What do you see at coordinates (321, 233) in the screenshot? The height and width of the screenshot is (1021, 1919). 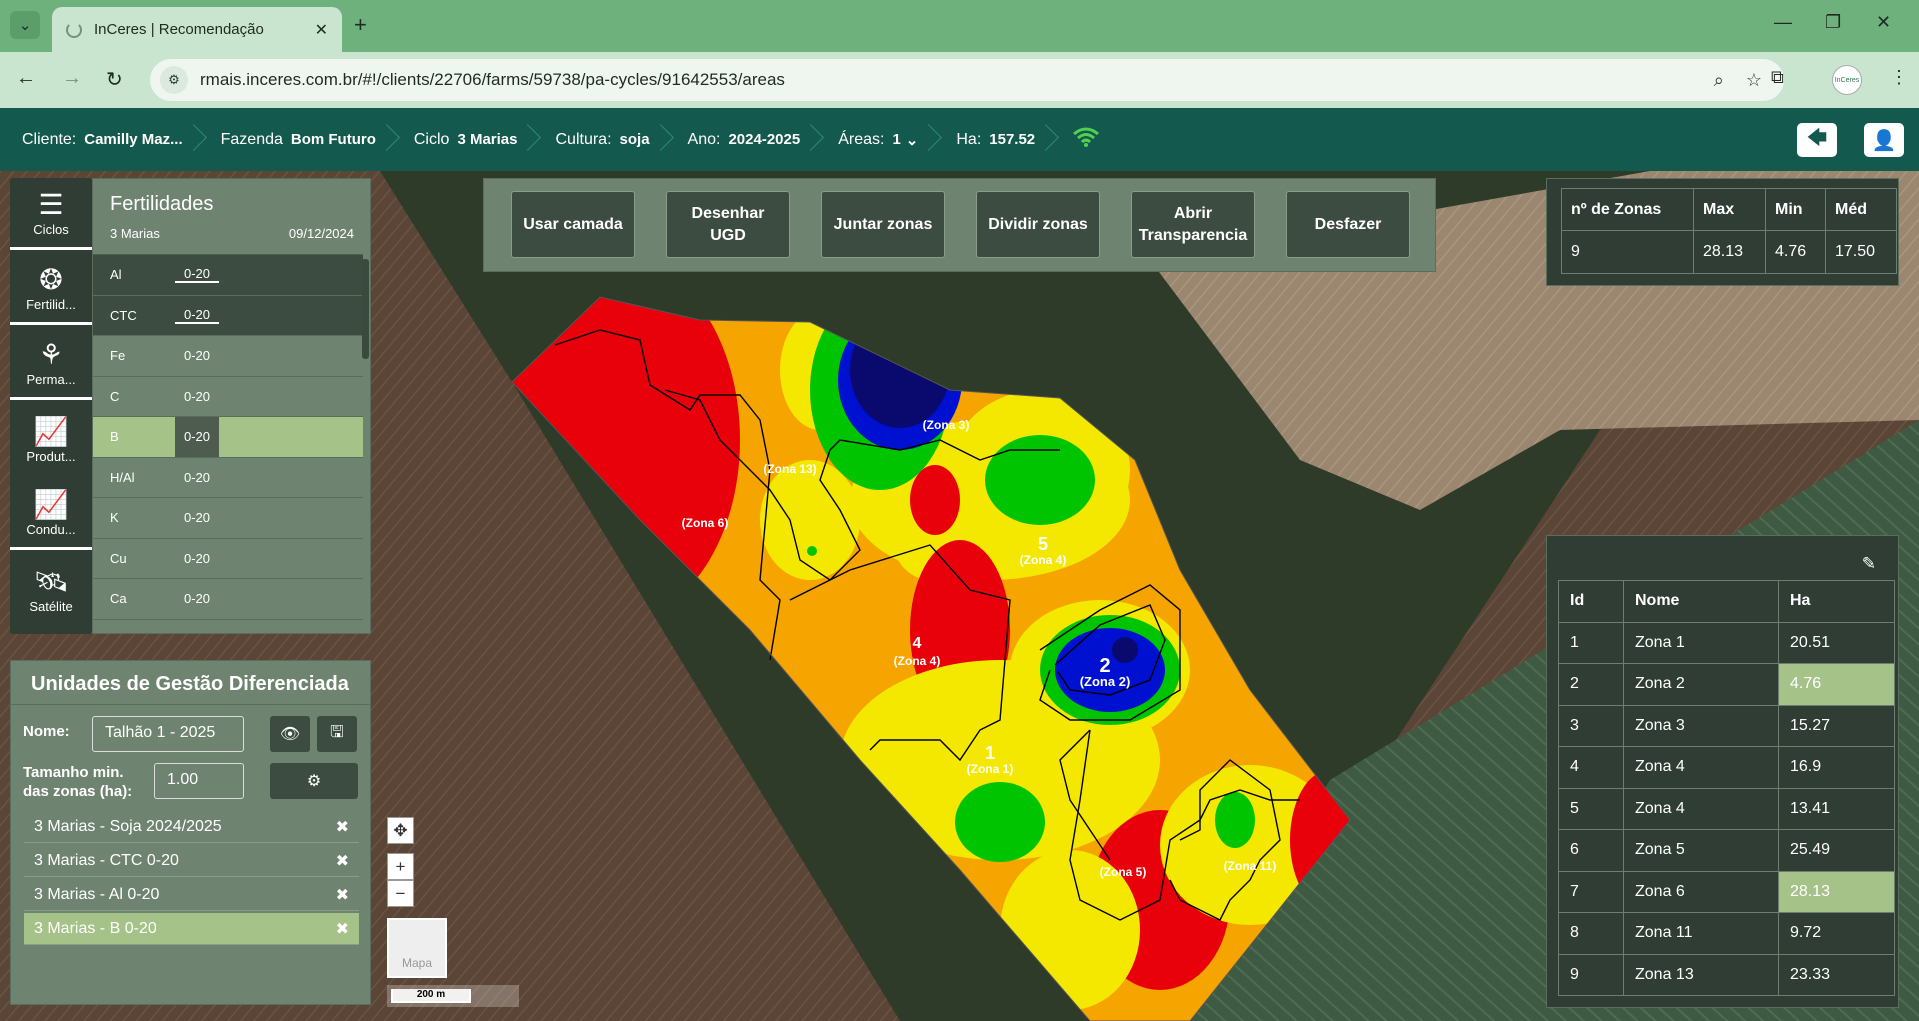 I see `panel-date: 09/12/2024` at bounding box center [321, 233].